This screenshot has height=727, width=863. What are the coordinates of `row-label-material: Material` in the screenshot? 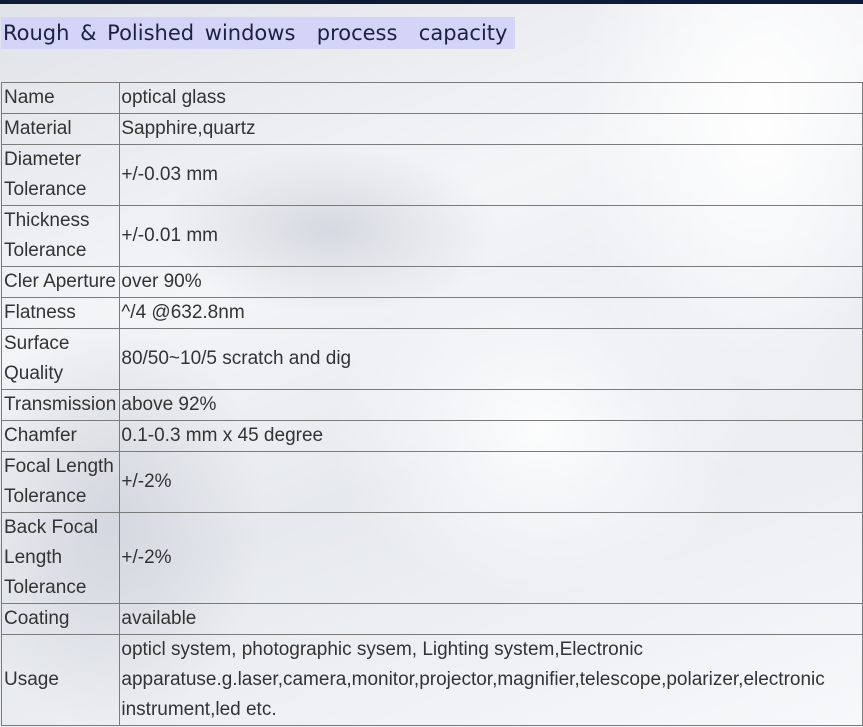 It's located at (60, 129).